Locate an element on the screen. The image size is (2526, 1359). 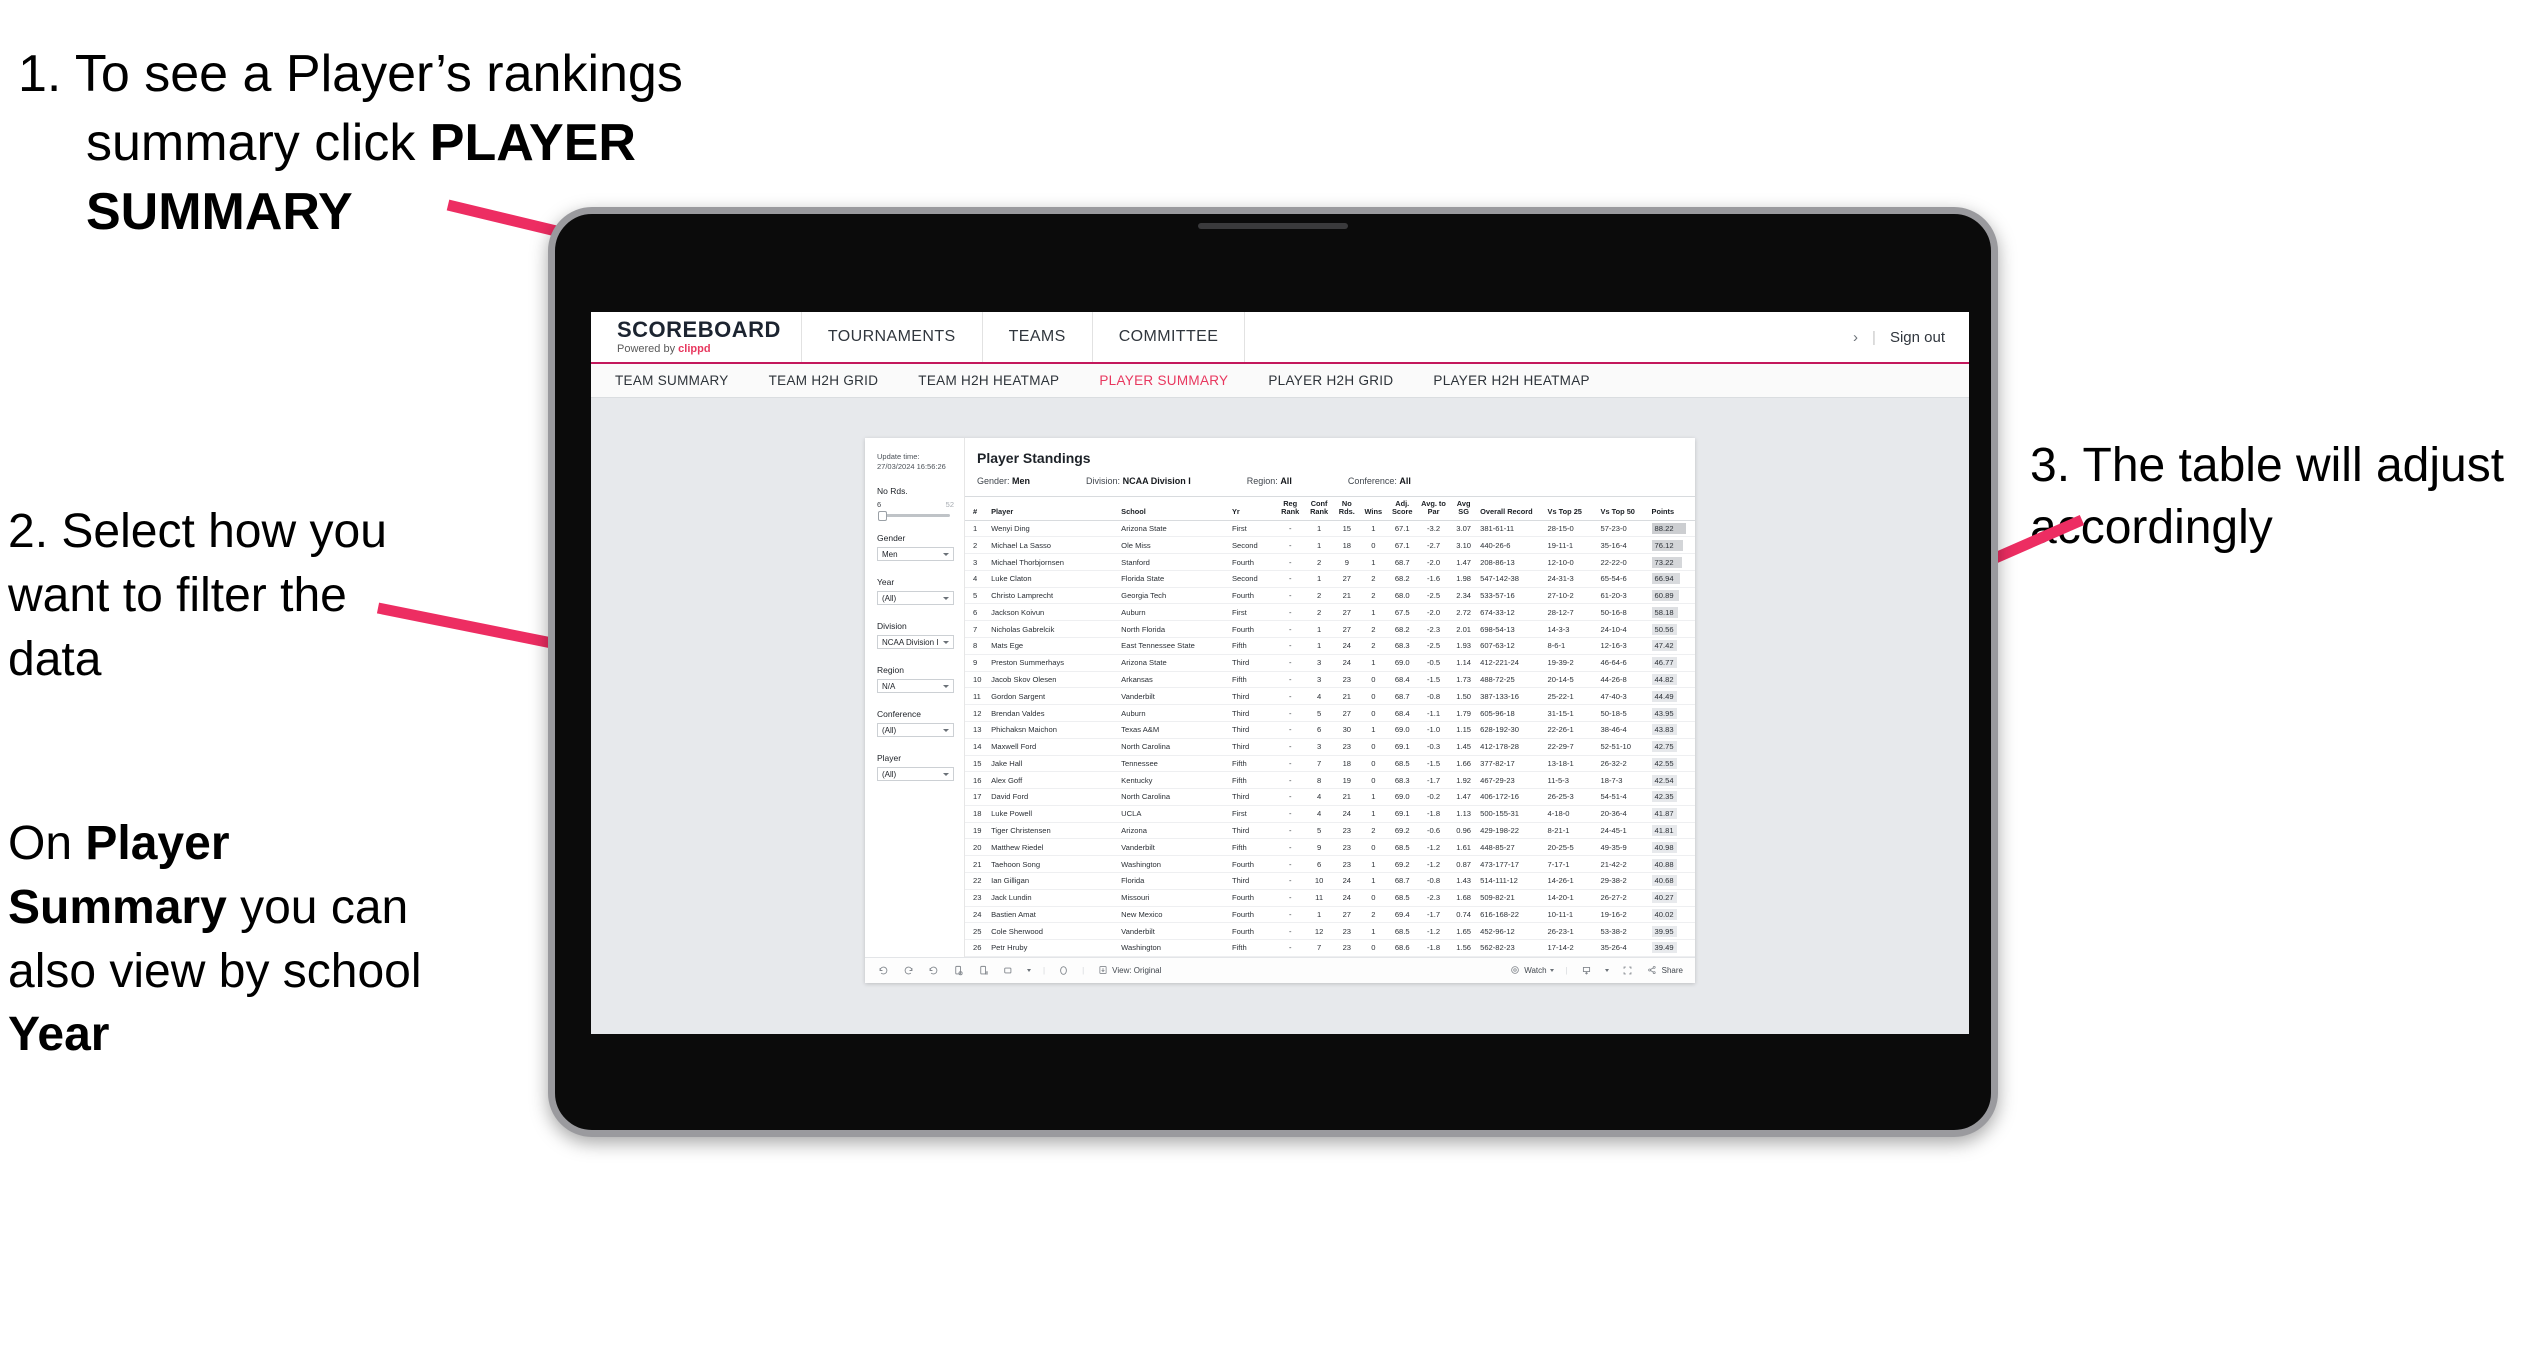
watch-button: Watch is located at coordinates (1531, 970).